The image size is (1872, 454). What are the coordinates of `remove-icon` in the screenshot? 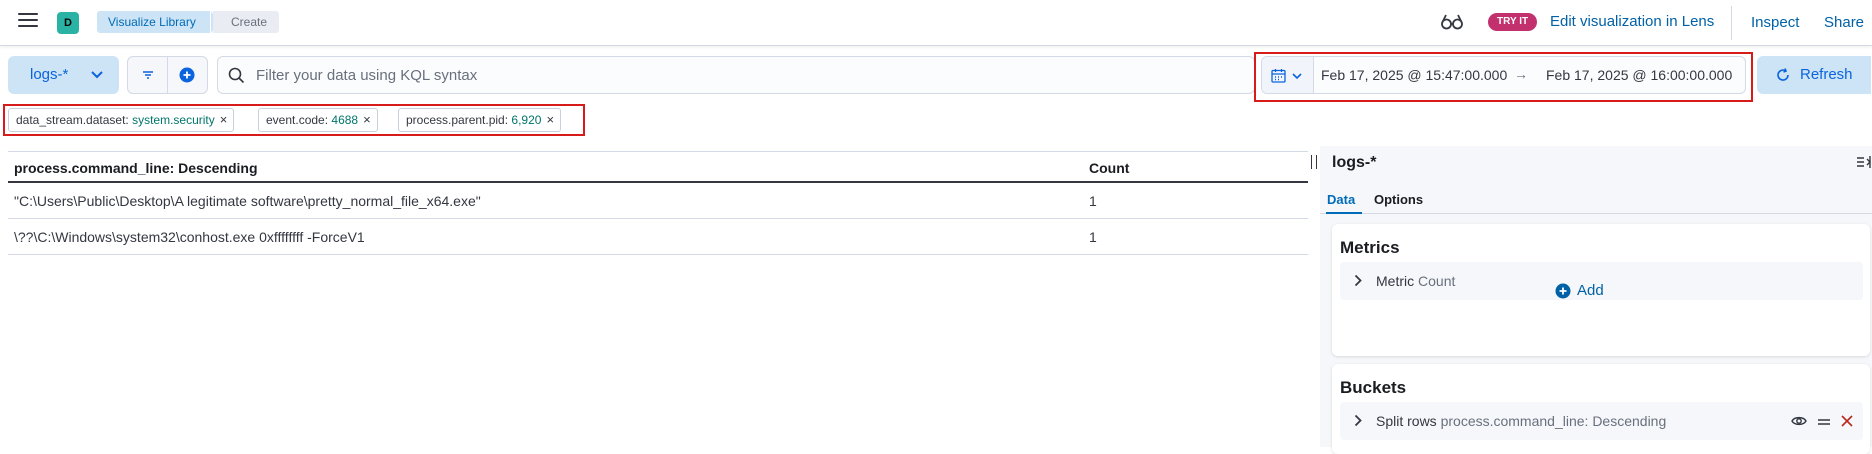 It's located at (1847, 422).